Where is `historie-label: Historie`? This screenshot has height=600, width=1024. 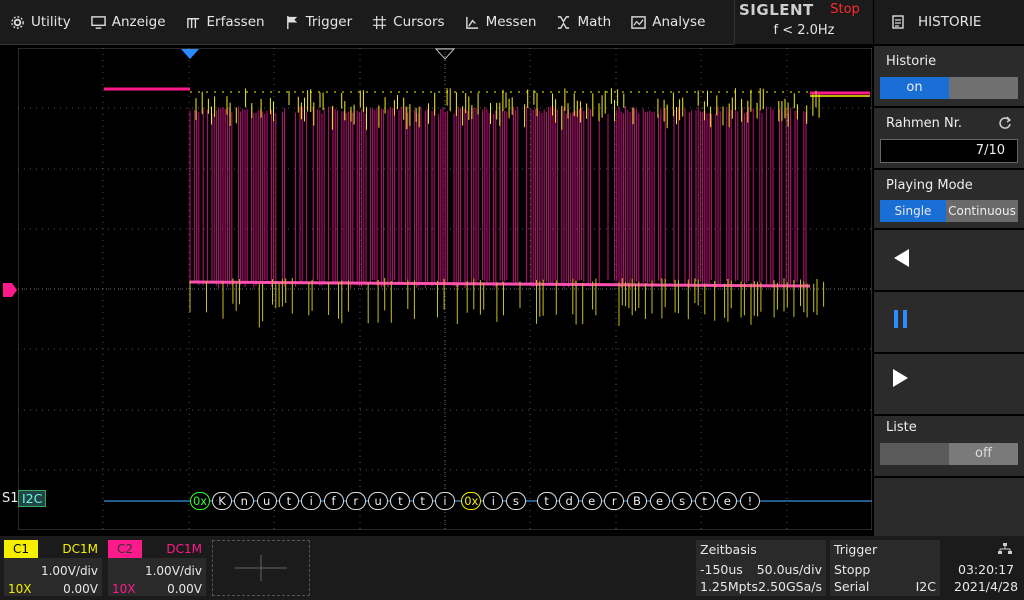 historie-label: Historie is located at coordinates (911, 61).